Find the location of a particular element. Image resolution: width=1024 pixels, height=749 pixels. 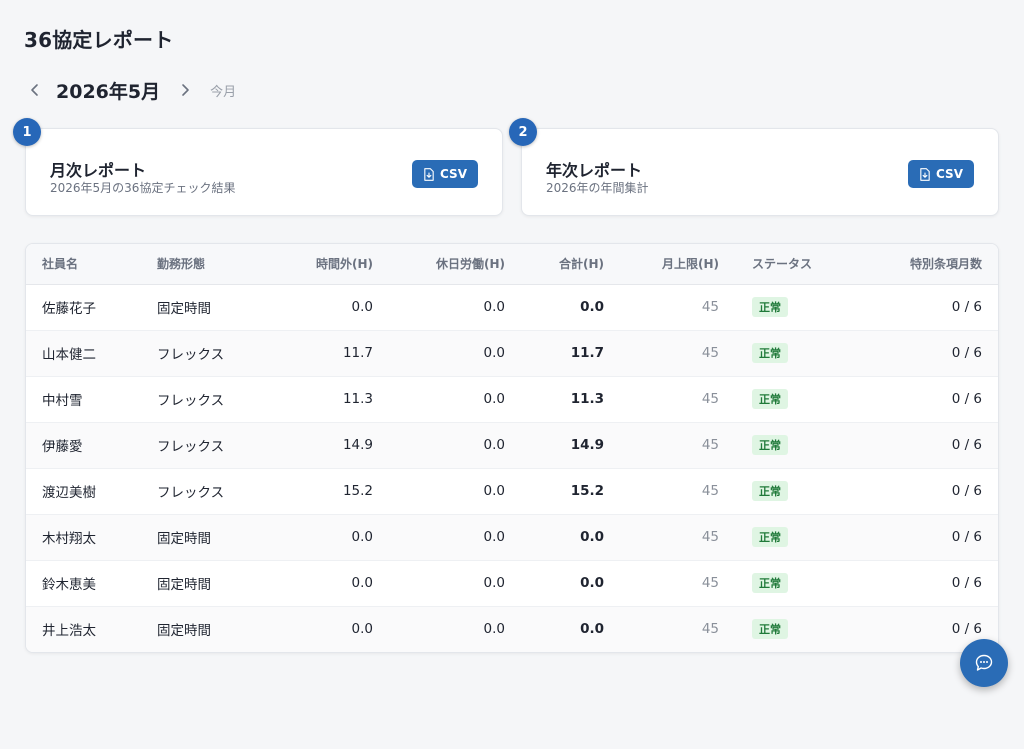

col-work-type: 勤務形態 is located at coordinates (214, 264).